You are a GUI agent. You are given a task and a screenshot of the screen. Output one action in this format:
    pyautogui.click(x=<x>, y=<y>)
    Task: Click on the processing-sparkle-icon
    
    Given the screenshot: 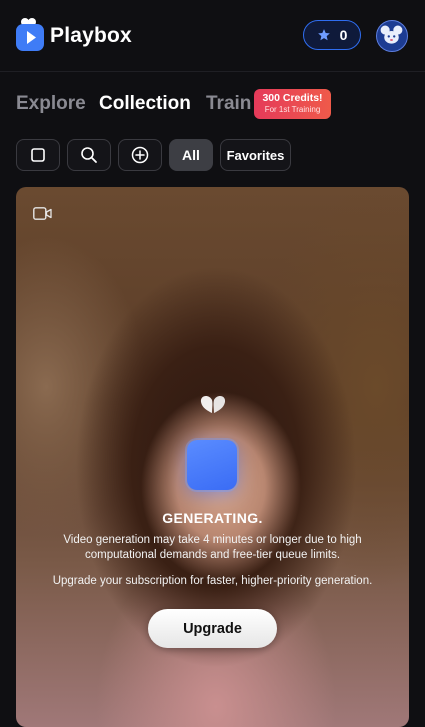 What is the action you would take?
    pyautogui.click(x=213, y=404)
    